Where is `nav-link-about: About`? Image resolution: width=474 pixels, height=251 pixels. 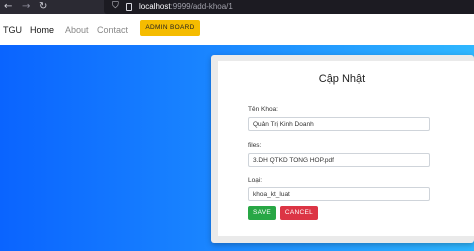 nav-link-about: About is located at coordinates (77, 30).